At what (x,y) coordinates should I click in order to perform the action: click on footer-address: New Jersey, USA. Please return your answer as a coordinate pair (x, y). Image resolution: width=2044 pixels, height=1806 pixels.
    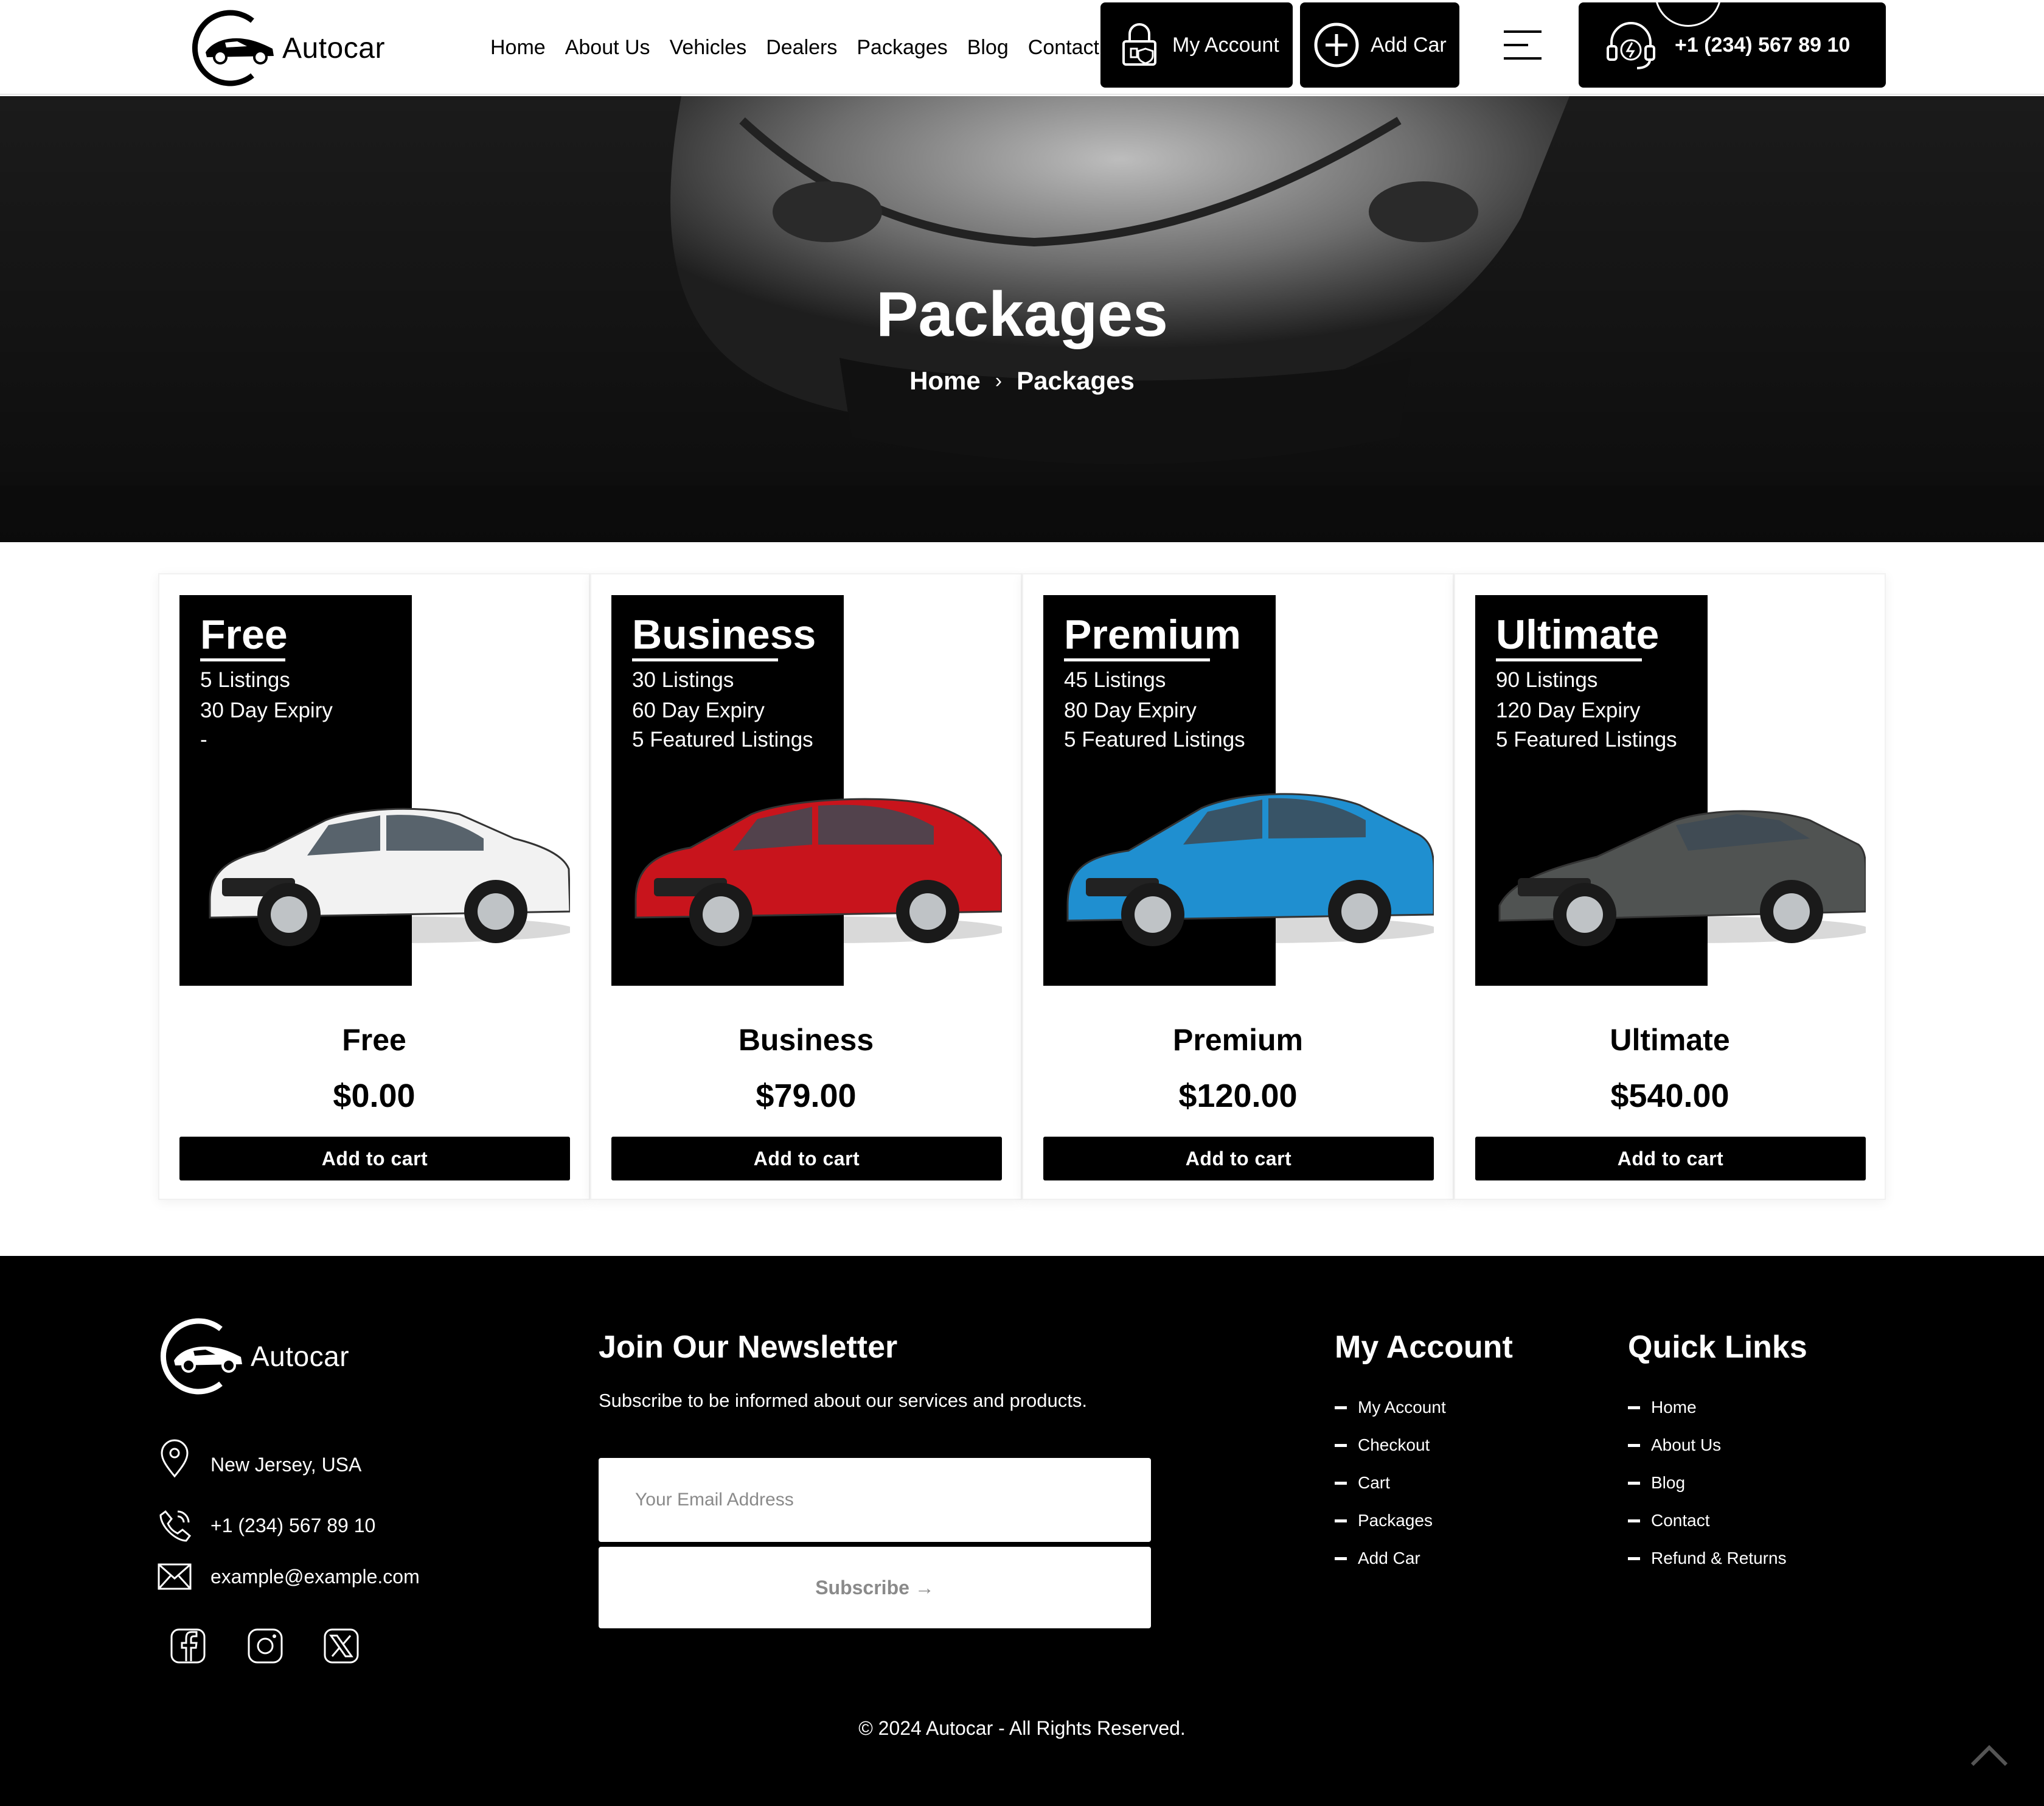
    Looking at the image, I should click on (259, 1459).